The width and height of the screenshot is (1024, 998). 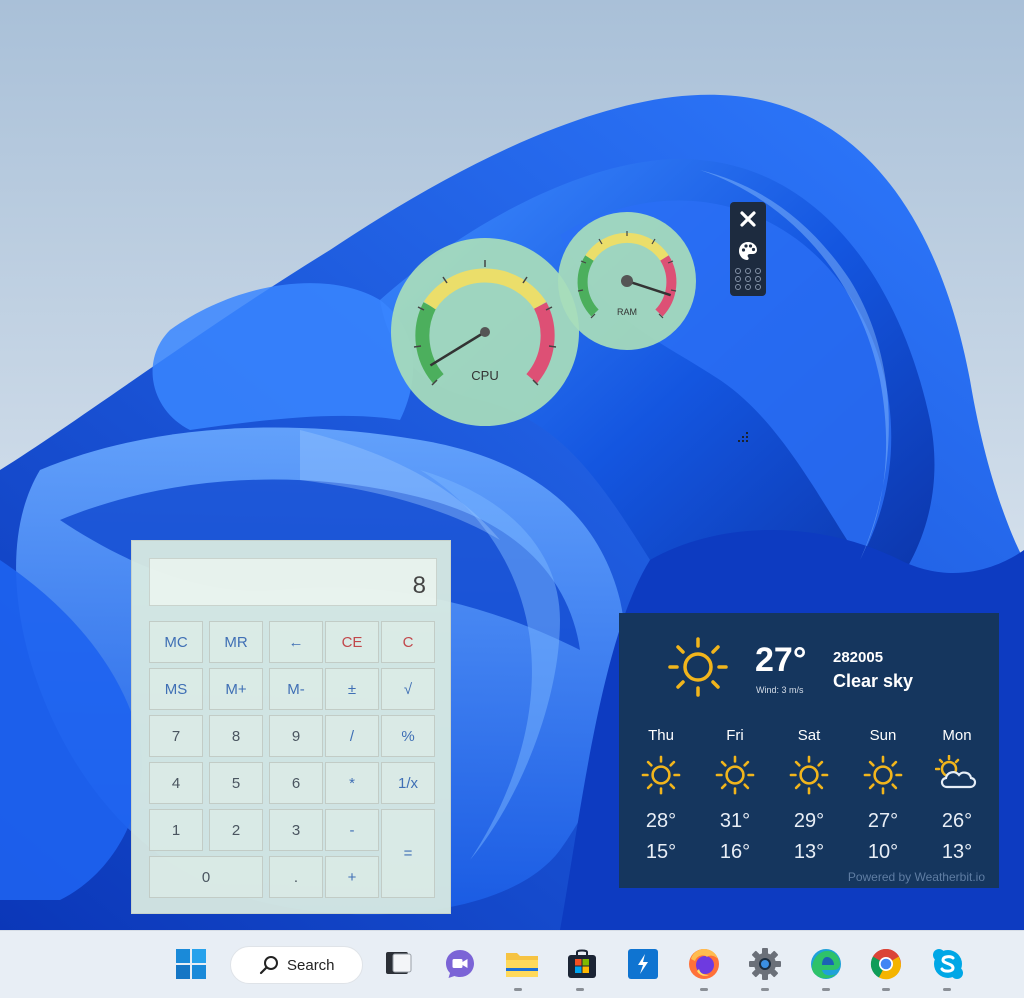 I want to click on cpu-label: CPU, so click(x=485, y=375).